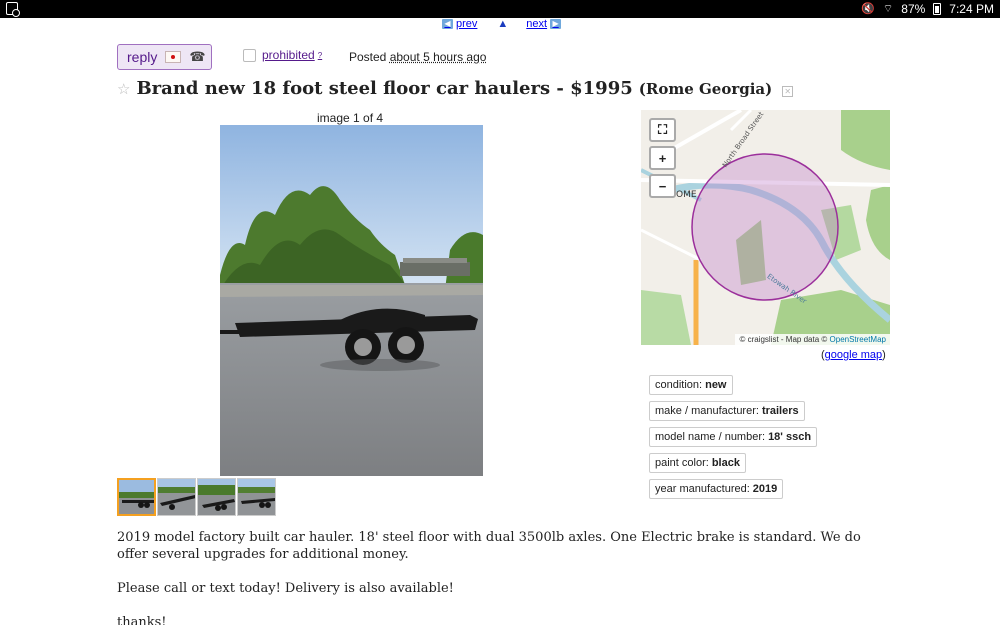 The width and height of the screenshot is (1000, 625). I want to click on attr-value: trailers, so click(780, 411).